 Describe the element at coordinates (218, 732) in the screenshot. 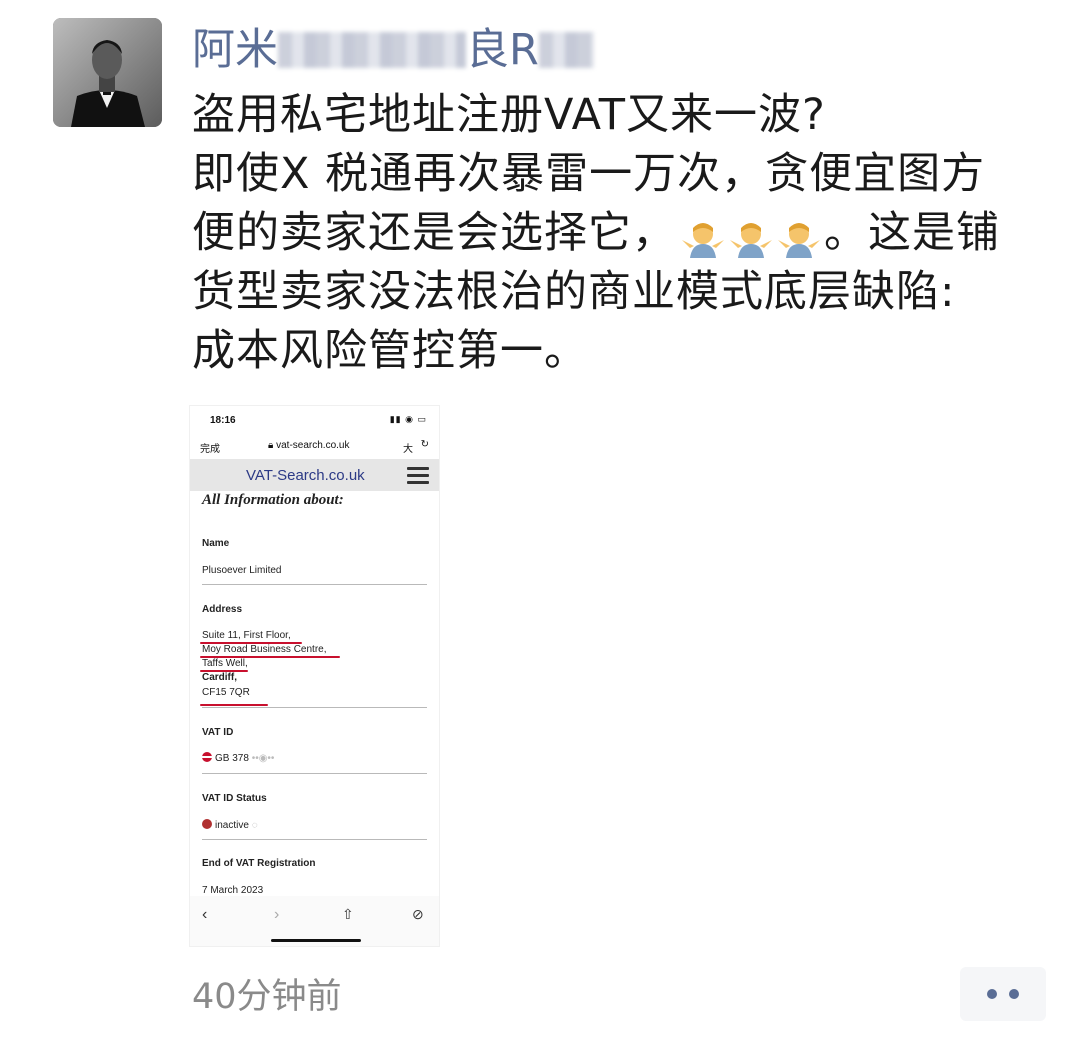

I see `vat-id-label: VAT ID` at that location.